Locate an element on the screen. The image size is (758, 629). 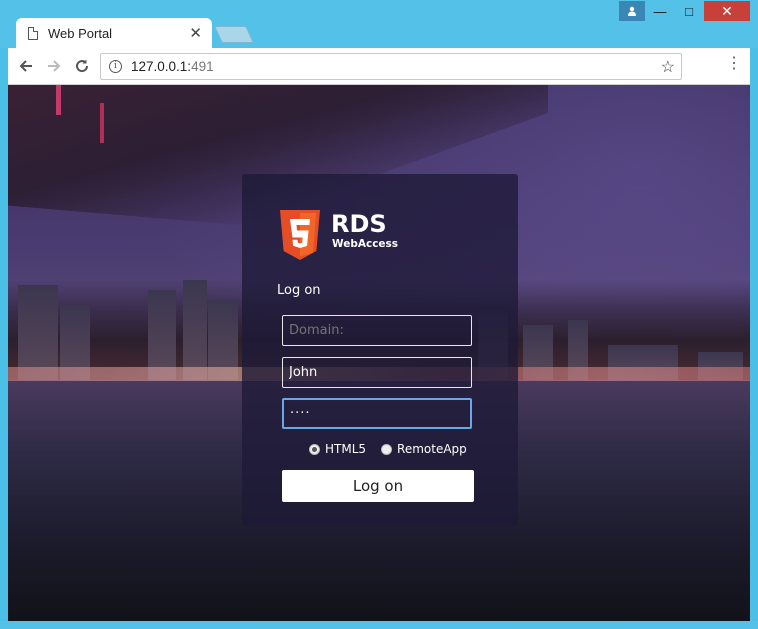
info-icon: i is located at coordinates (115, 66).